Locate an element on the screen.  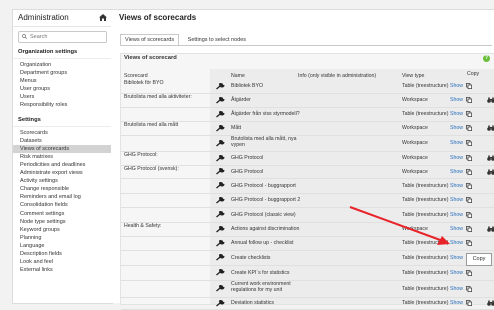
search-icon is located at coordinates (24, 36).